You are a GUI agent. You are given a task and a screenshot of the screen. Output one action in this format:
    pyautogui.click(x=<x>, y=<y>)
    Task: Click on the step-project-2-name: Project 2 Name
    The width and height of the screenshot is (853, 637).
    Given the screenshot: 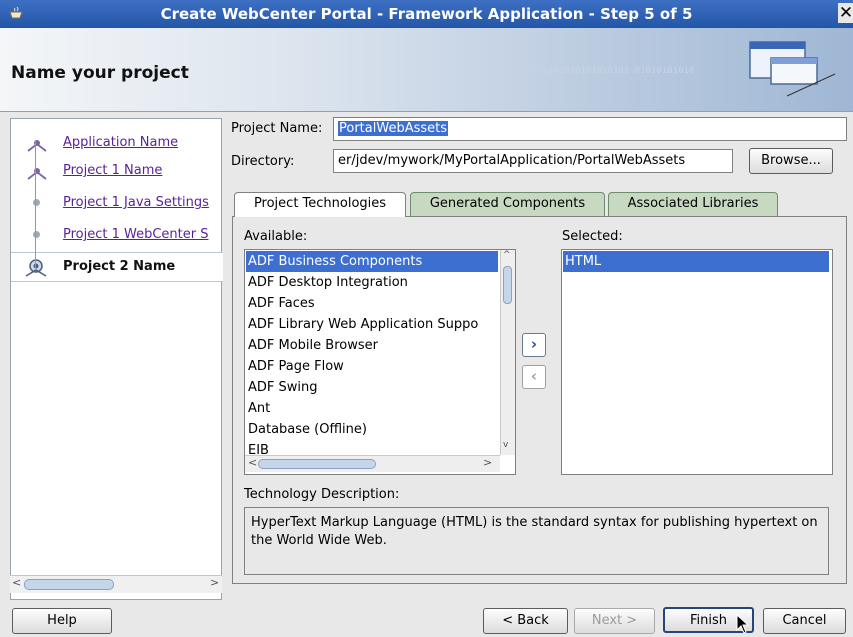 What is the action you would take?
    pyautogui.click(x=117, y=267)
    